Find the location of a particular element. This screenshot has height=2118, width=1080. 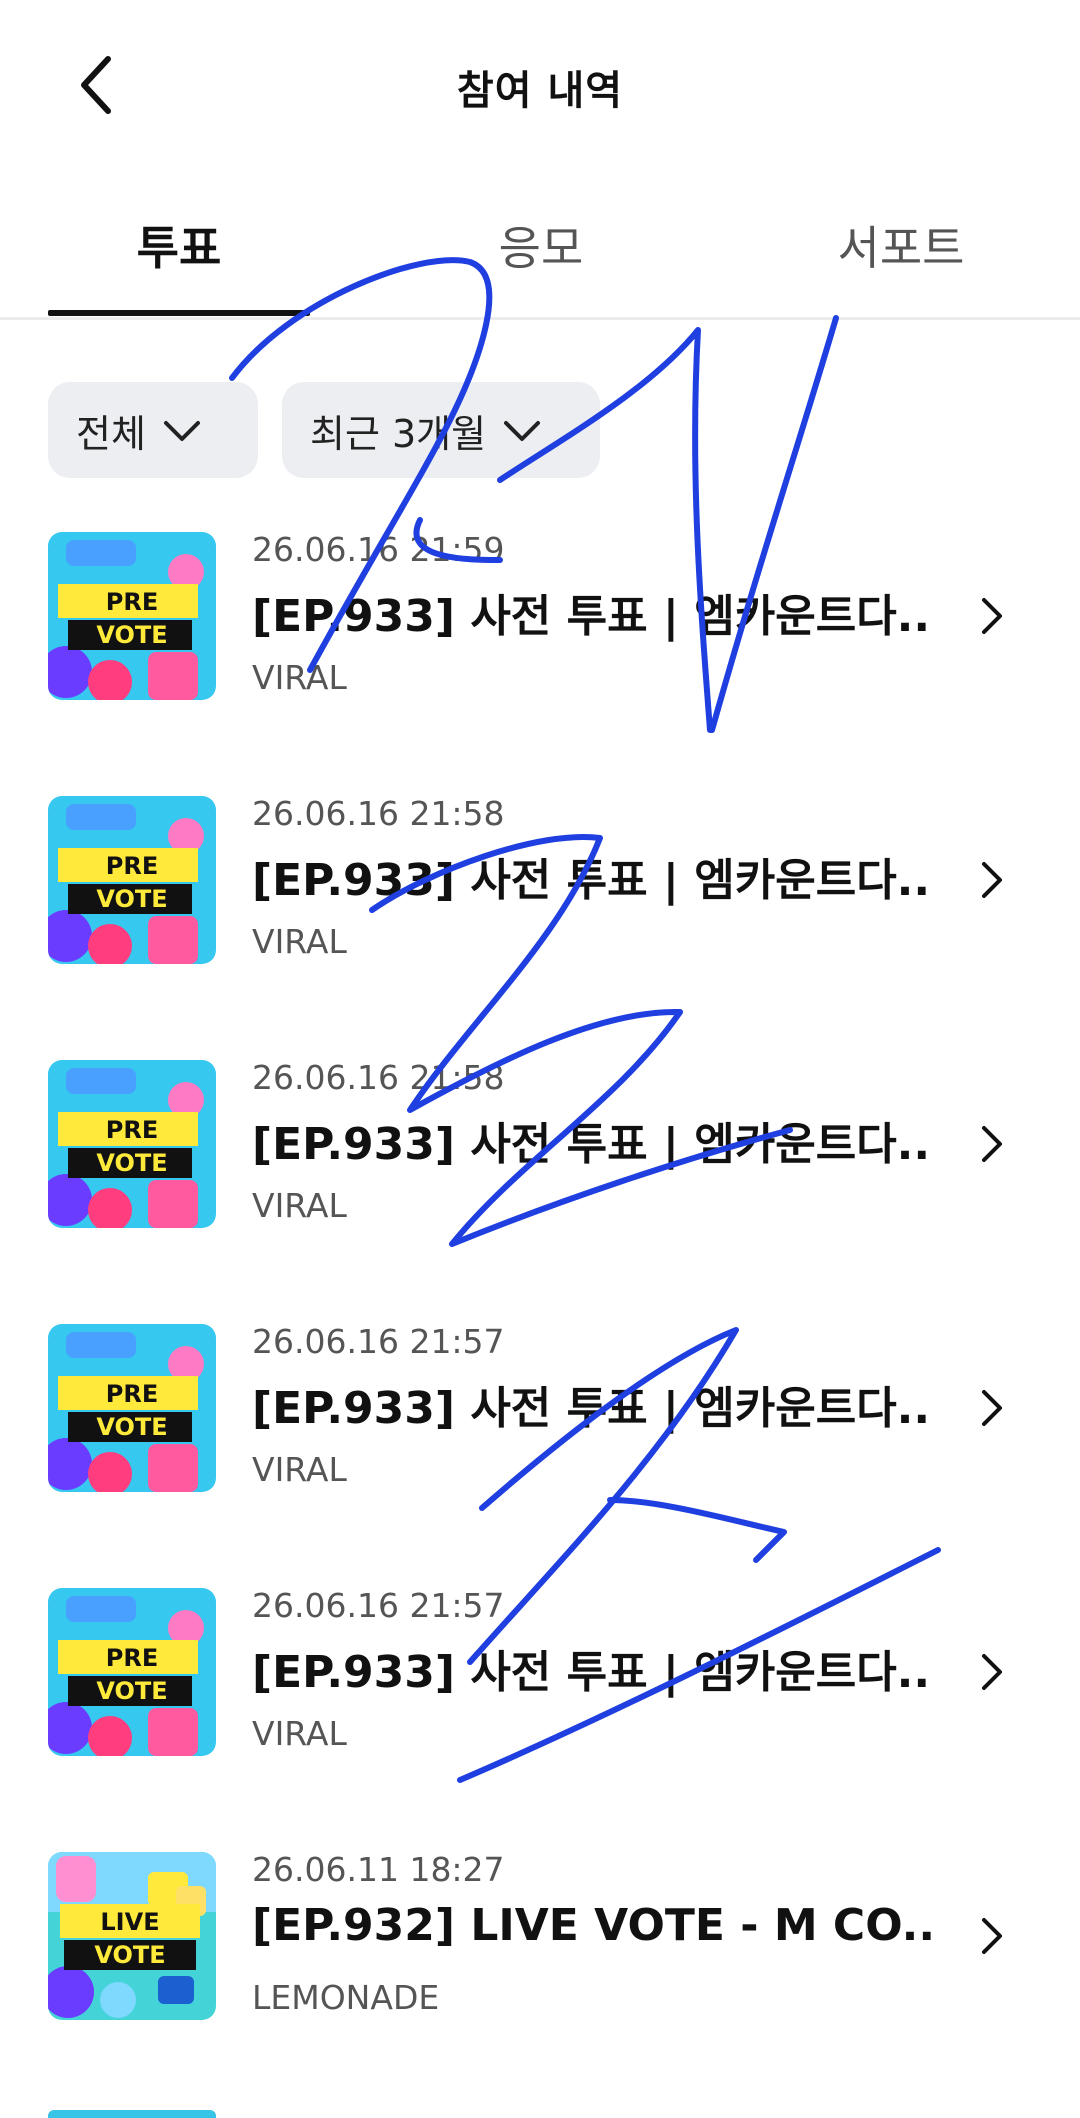

filter-period-dropdown: 최근 3개월 is located at coordinates (441, 430).